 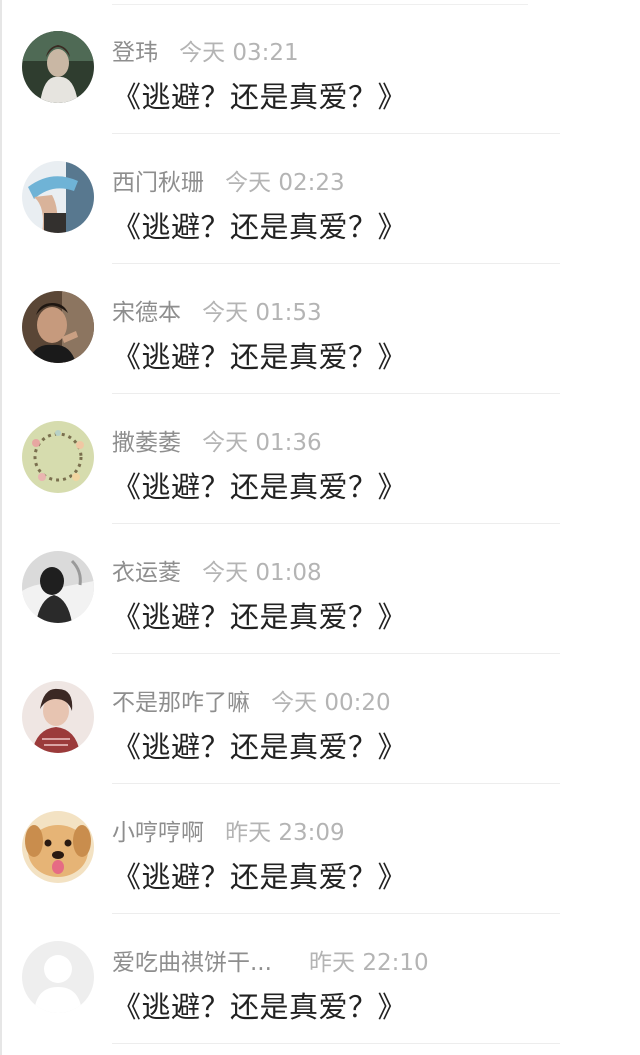 I want to click on comment-time: 今天 00:20, so click(x=331, y=703).